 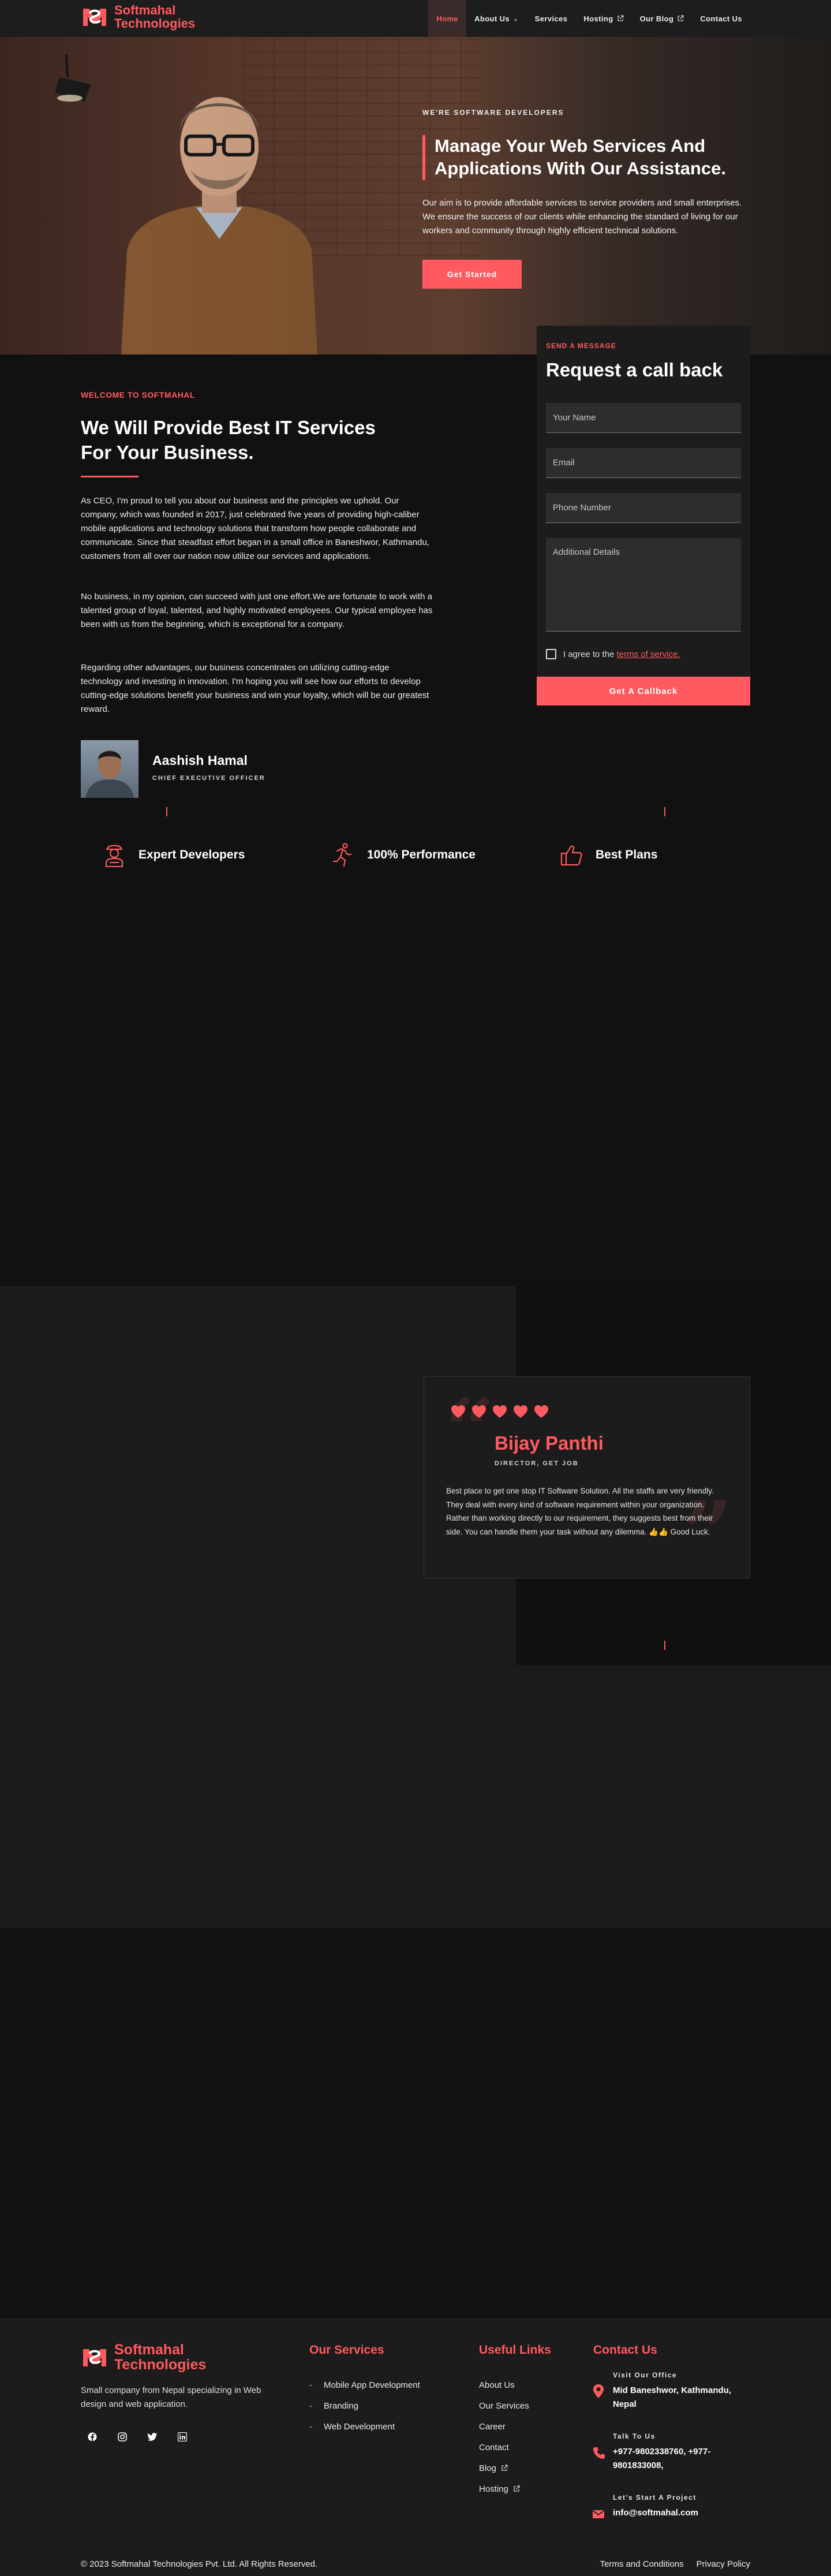 What do you see at coordinates (470, 1430) in the screenshot?
I see `open-quote-icon: “` at bounding box center [470, 1430].